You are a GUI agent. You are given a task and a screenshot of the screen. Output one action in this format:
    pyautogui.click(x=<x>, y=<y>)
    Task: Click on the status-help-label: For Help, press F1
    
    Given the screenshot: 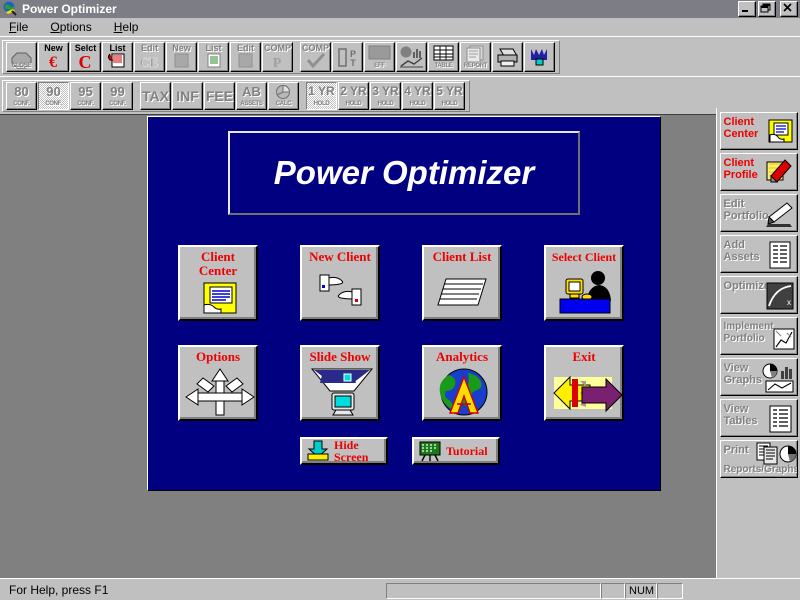 What is the action you would take?
    pyautogui.click(x=59, y=589)
    